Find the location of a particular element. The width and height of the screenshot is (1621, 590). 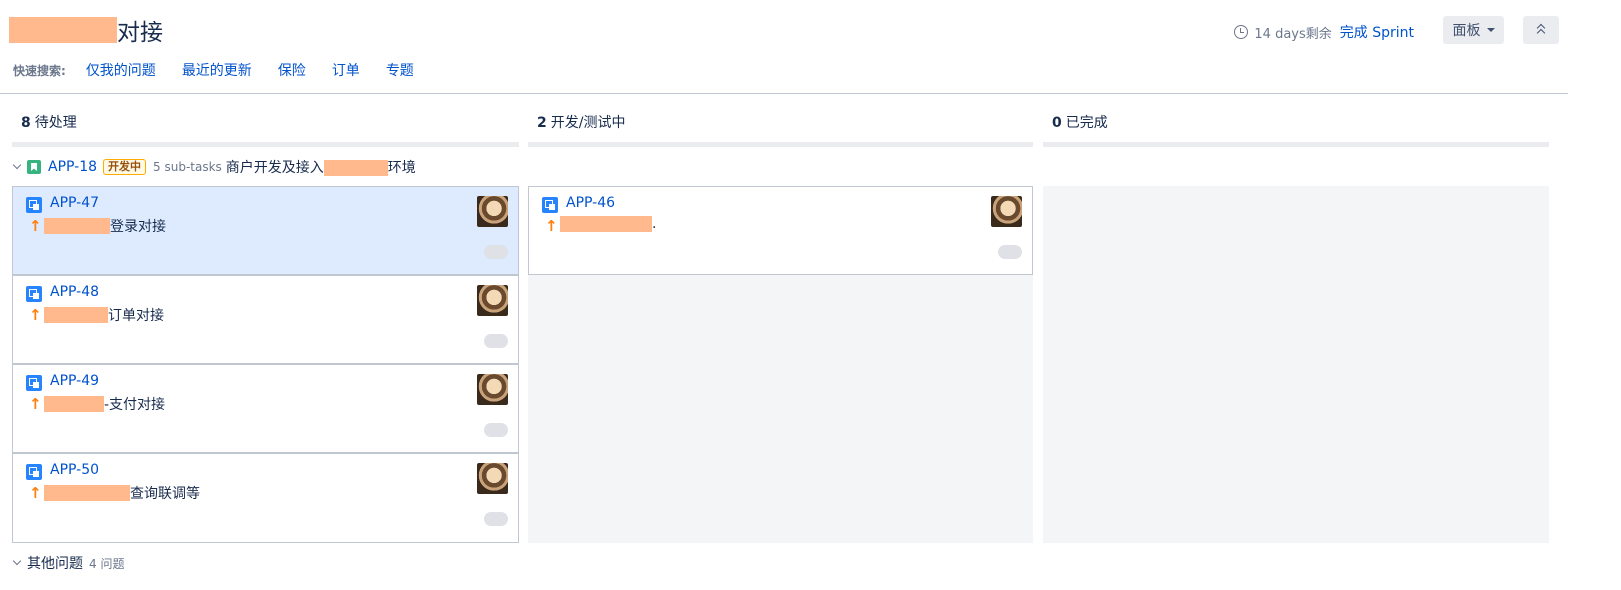

column-header-in-progress: 2 开发/测试中 is located at coordinates (780, 124).